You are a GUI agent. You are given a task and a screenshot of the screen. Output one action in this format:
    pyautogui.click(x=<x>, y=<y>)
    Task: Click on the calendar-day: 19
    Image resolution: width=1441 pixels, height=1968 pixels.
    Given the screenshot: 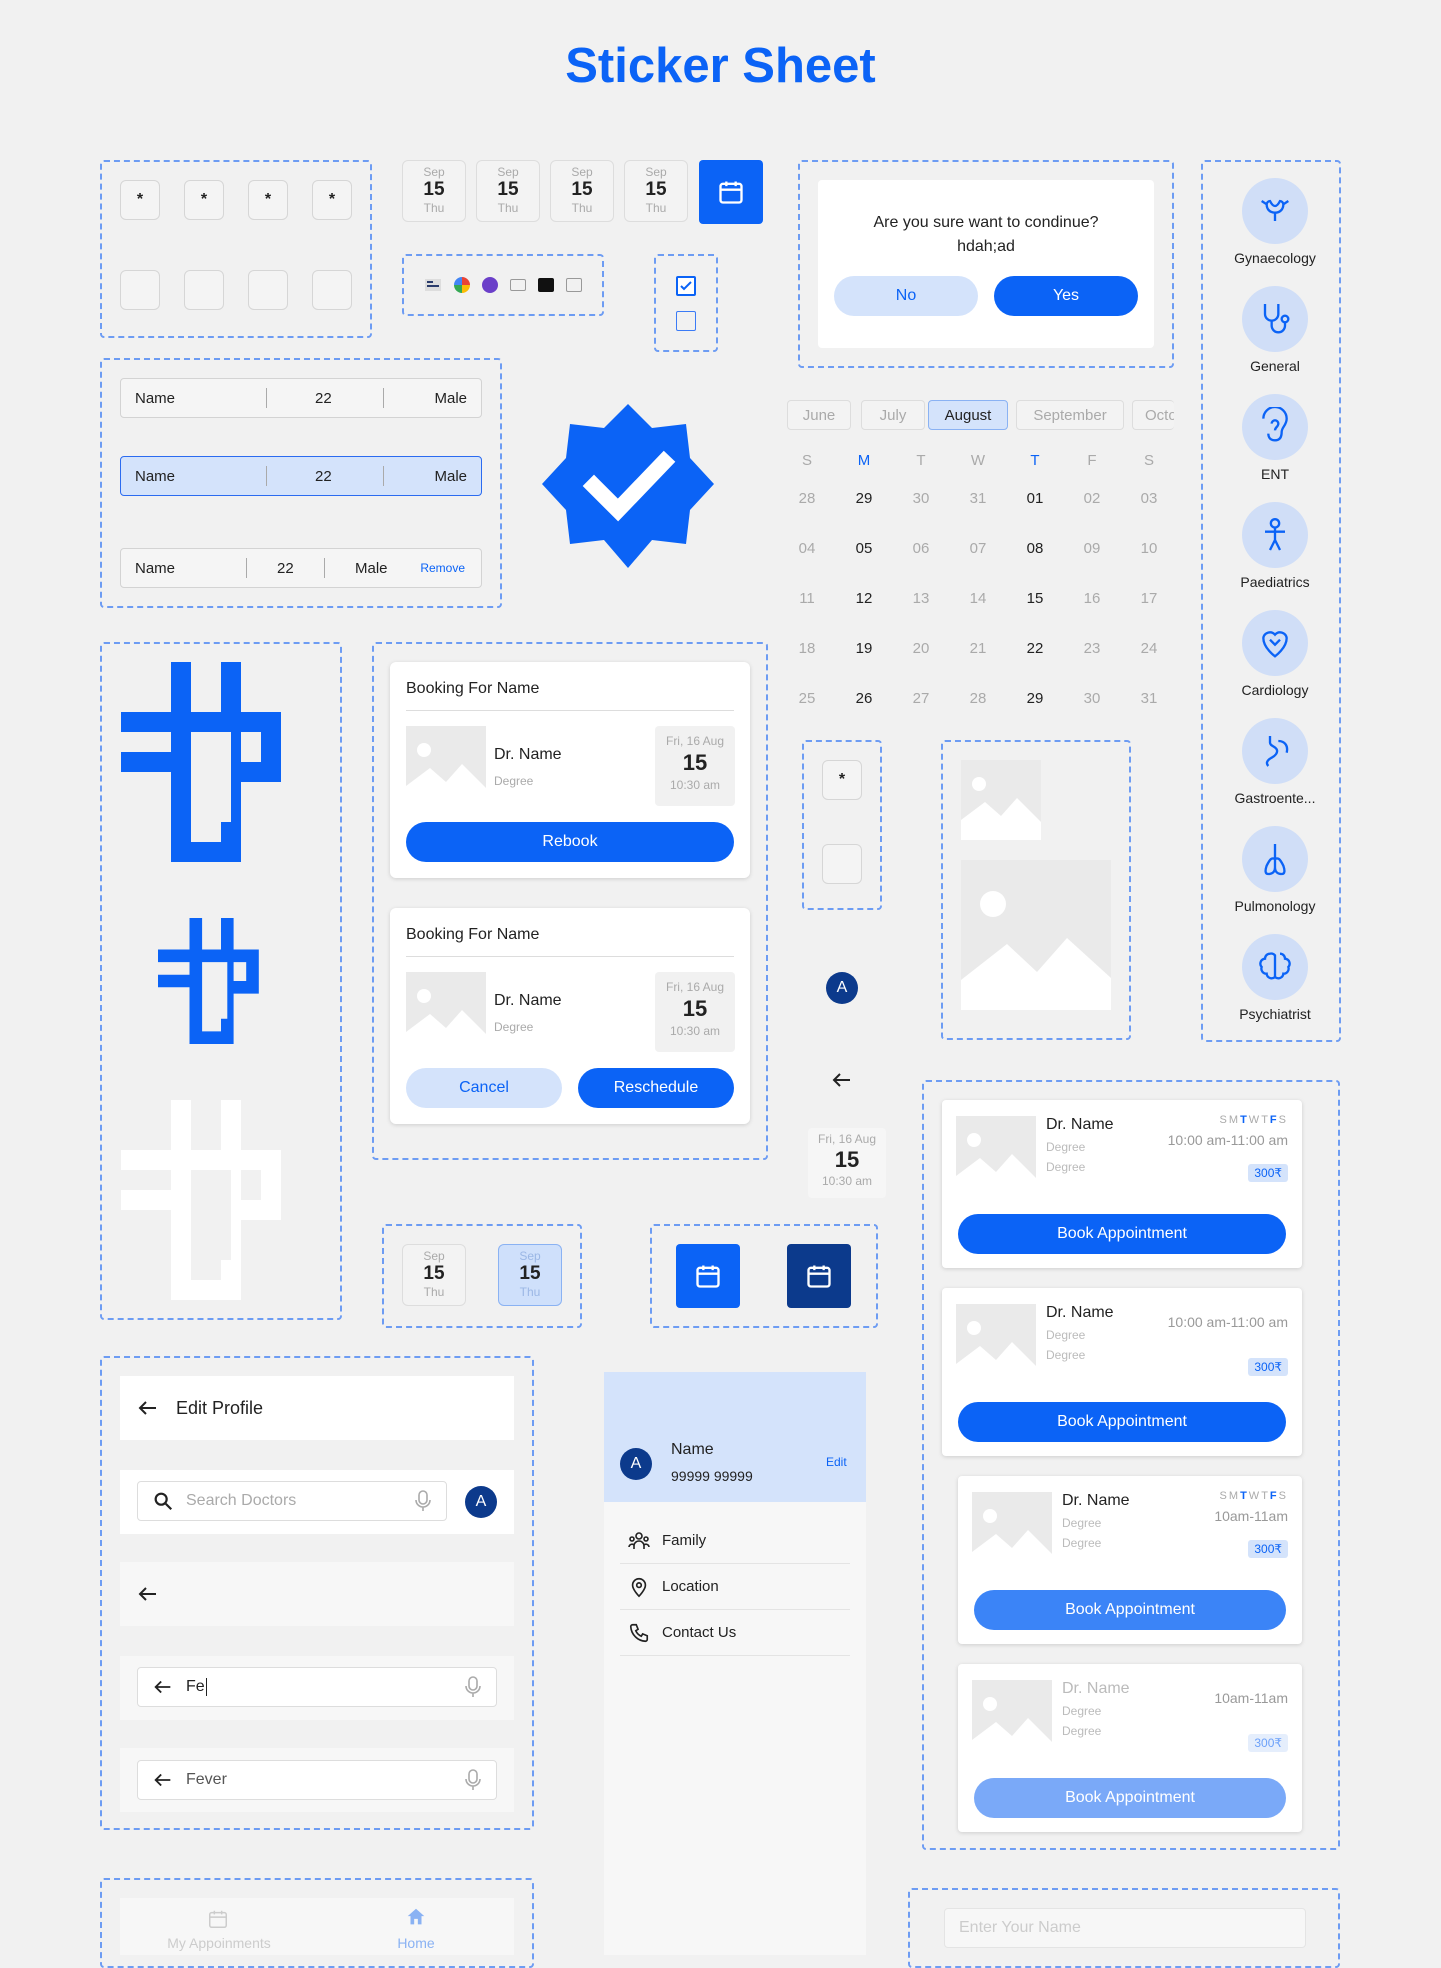 What is the action you would take?
    pyautogui.click(x=864, y=648)
    